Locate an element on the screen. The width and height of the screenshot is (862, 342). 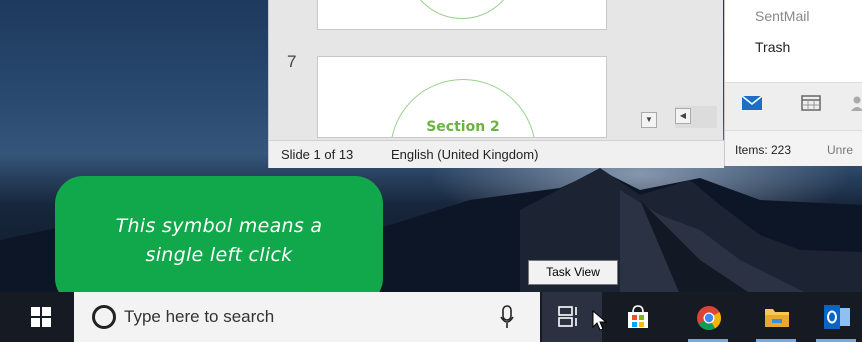
callout-tail is located at coordinates (327, 316).